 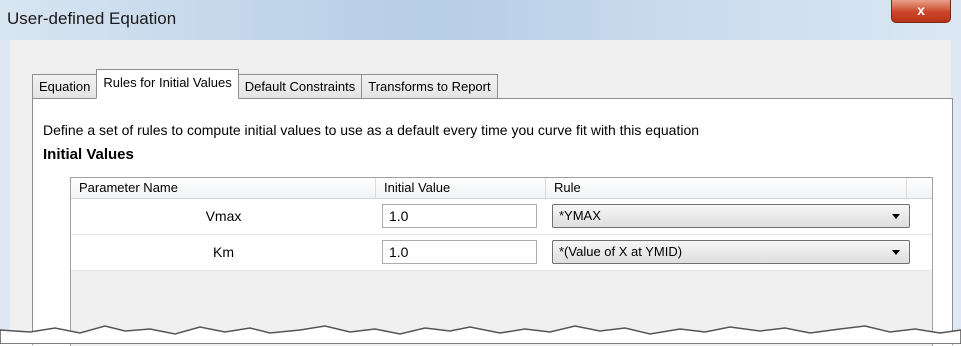 I want to click on section-title: Initial Values, so click(x=88, y=154).